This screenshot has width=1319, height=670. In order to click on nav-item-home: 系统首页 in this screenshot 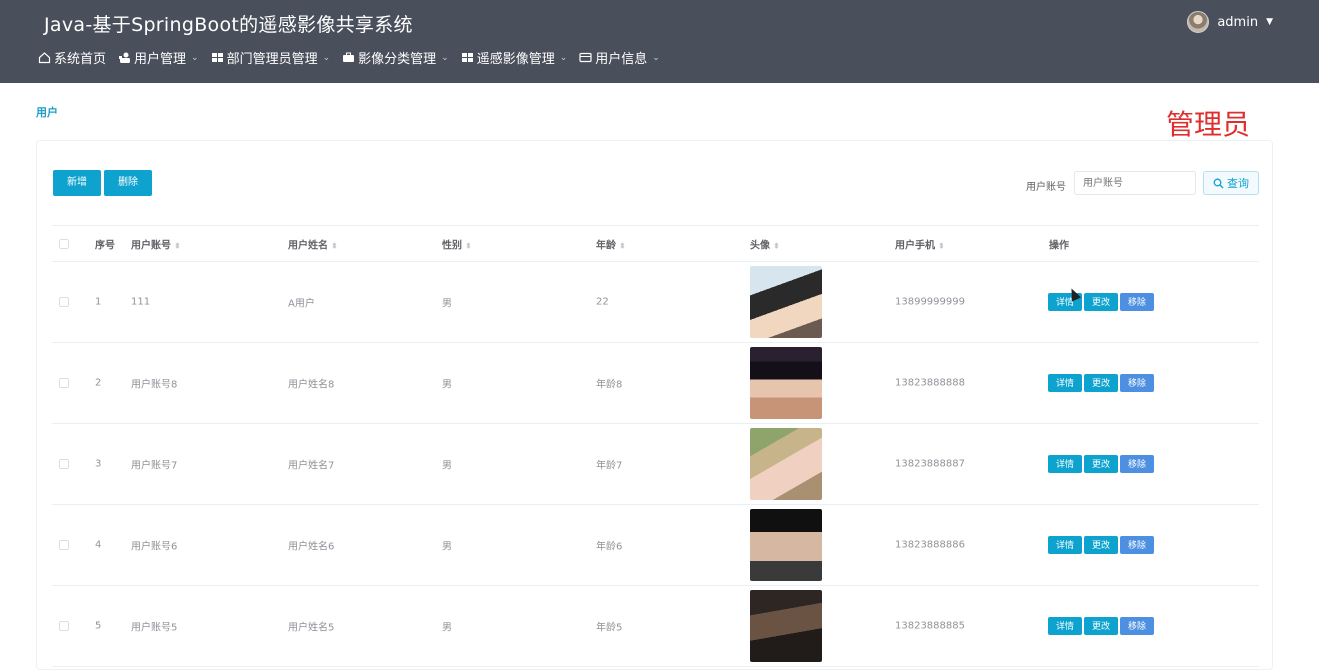, I will do `click(72, 57)`.